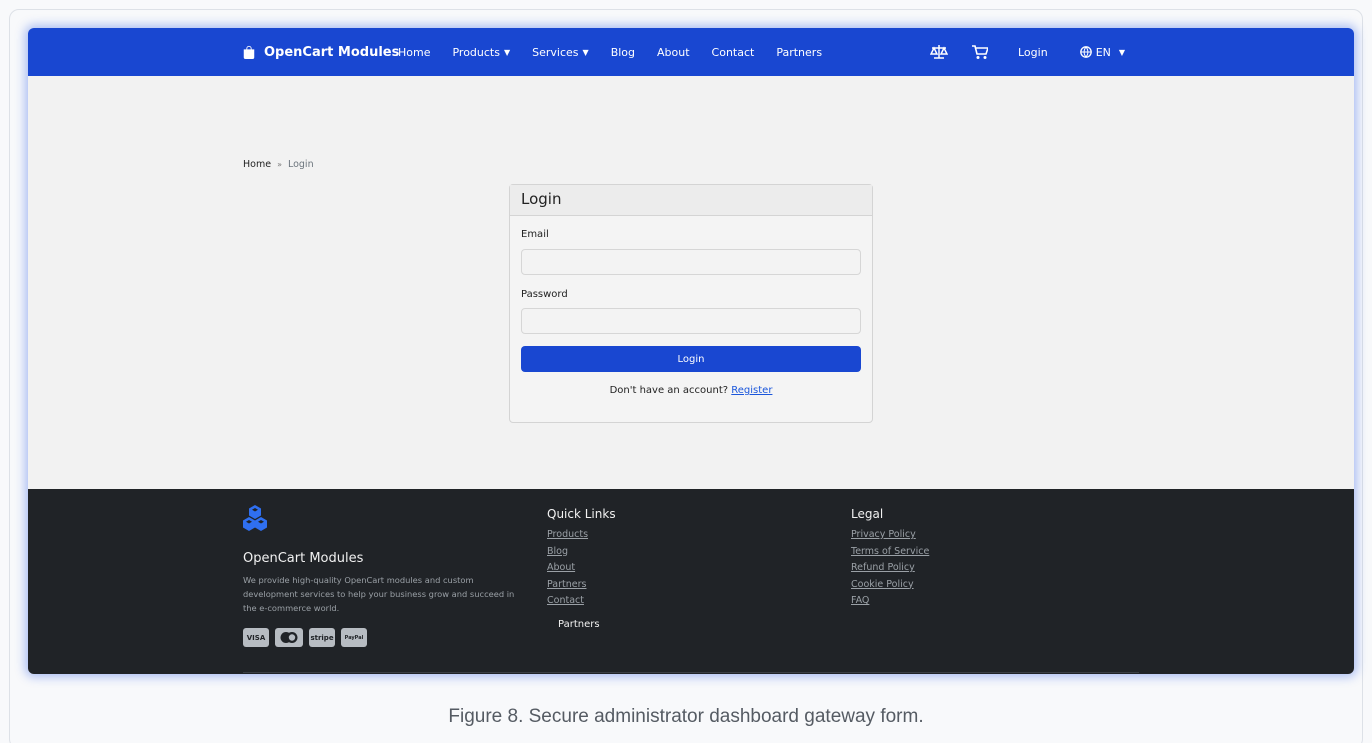 This screenshot has width=1372, height=743. Describe the element at coordinates (249, 52) in the screenshot. I see `shopping-bag-icon` at that location.